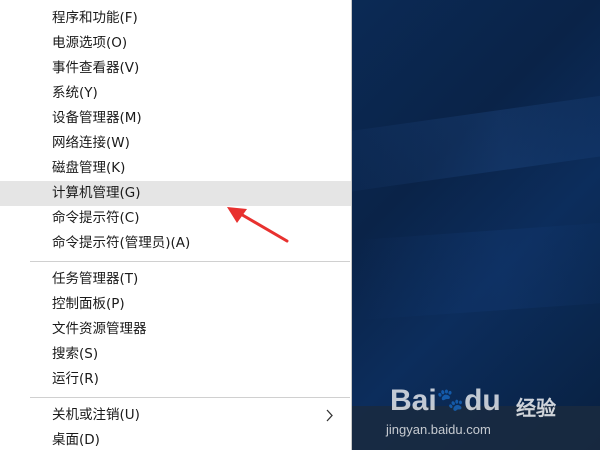 This screenshot has width=600, height=450. What do you see at coordinates (96, 68) in the screenshot?
I see `menu-item-label: 事件查看器(V)` at bounding box center [96, 68].